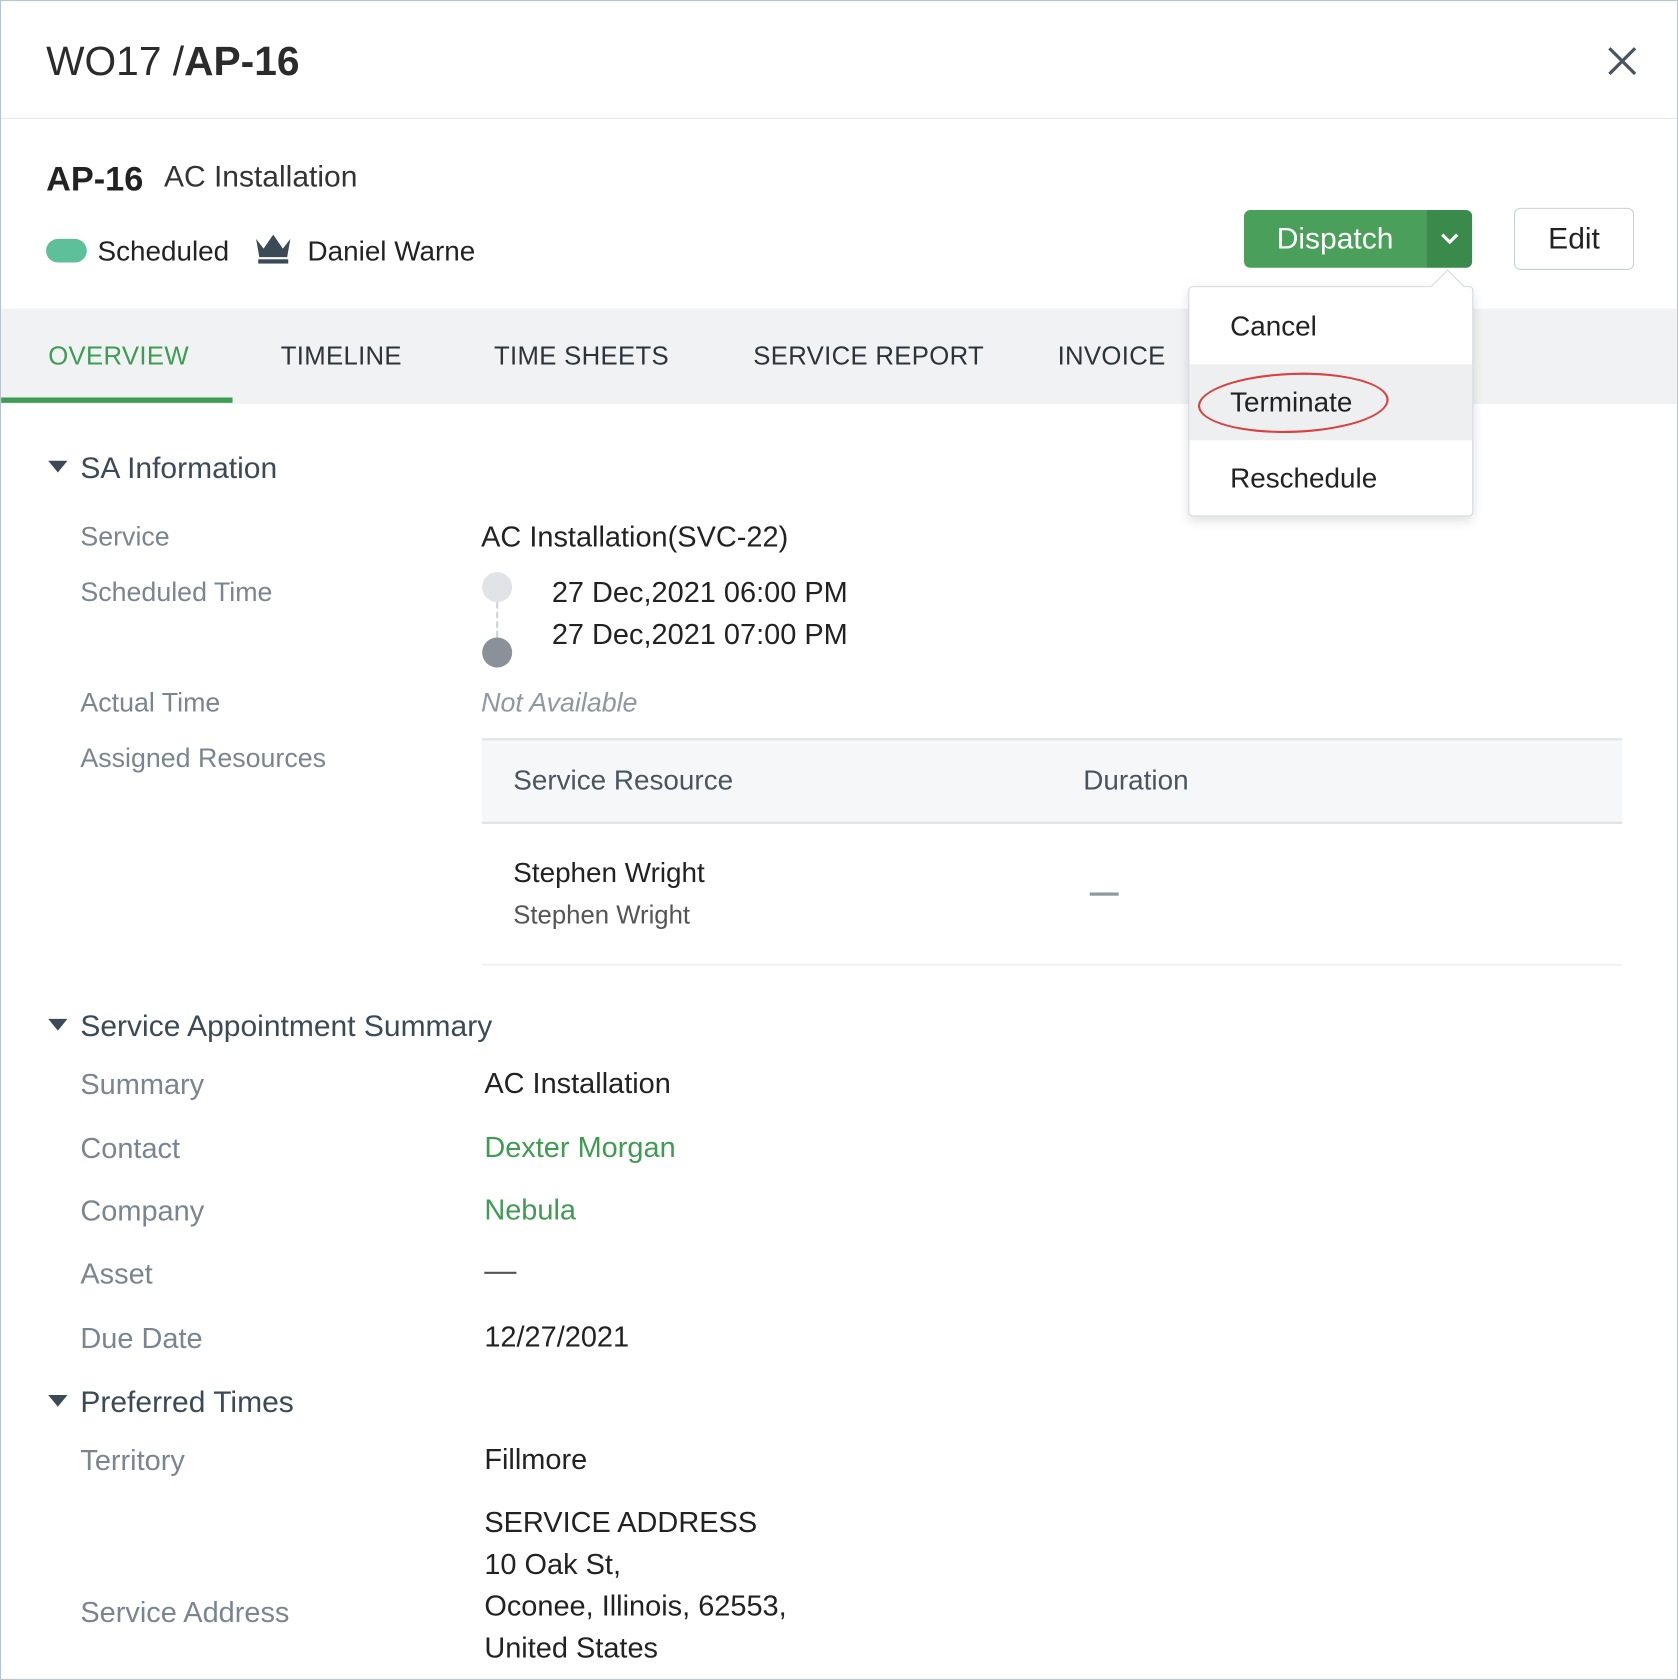 The height and width of the screenshot is (1680, 1678). Describe the element at coordinates (150, 702) in the screenshot. I see `actual-time-label: Actual Time` at that location.